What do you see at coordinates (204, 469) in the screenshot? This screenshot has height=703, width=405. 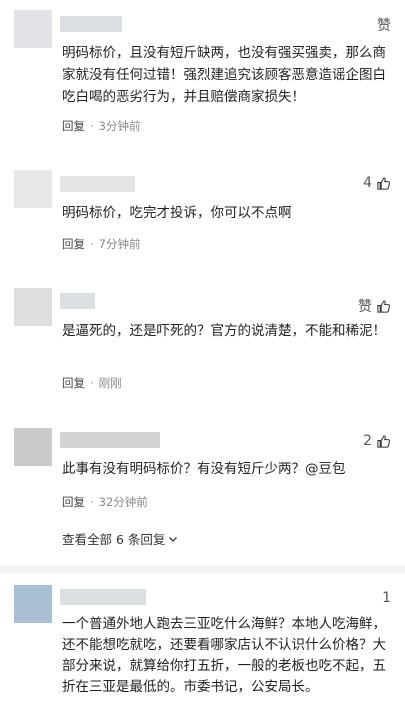 I see `comment-text: 此事有没有明码标价？有没有短斤少两？@豆包` at bounding box center [204, 469].